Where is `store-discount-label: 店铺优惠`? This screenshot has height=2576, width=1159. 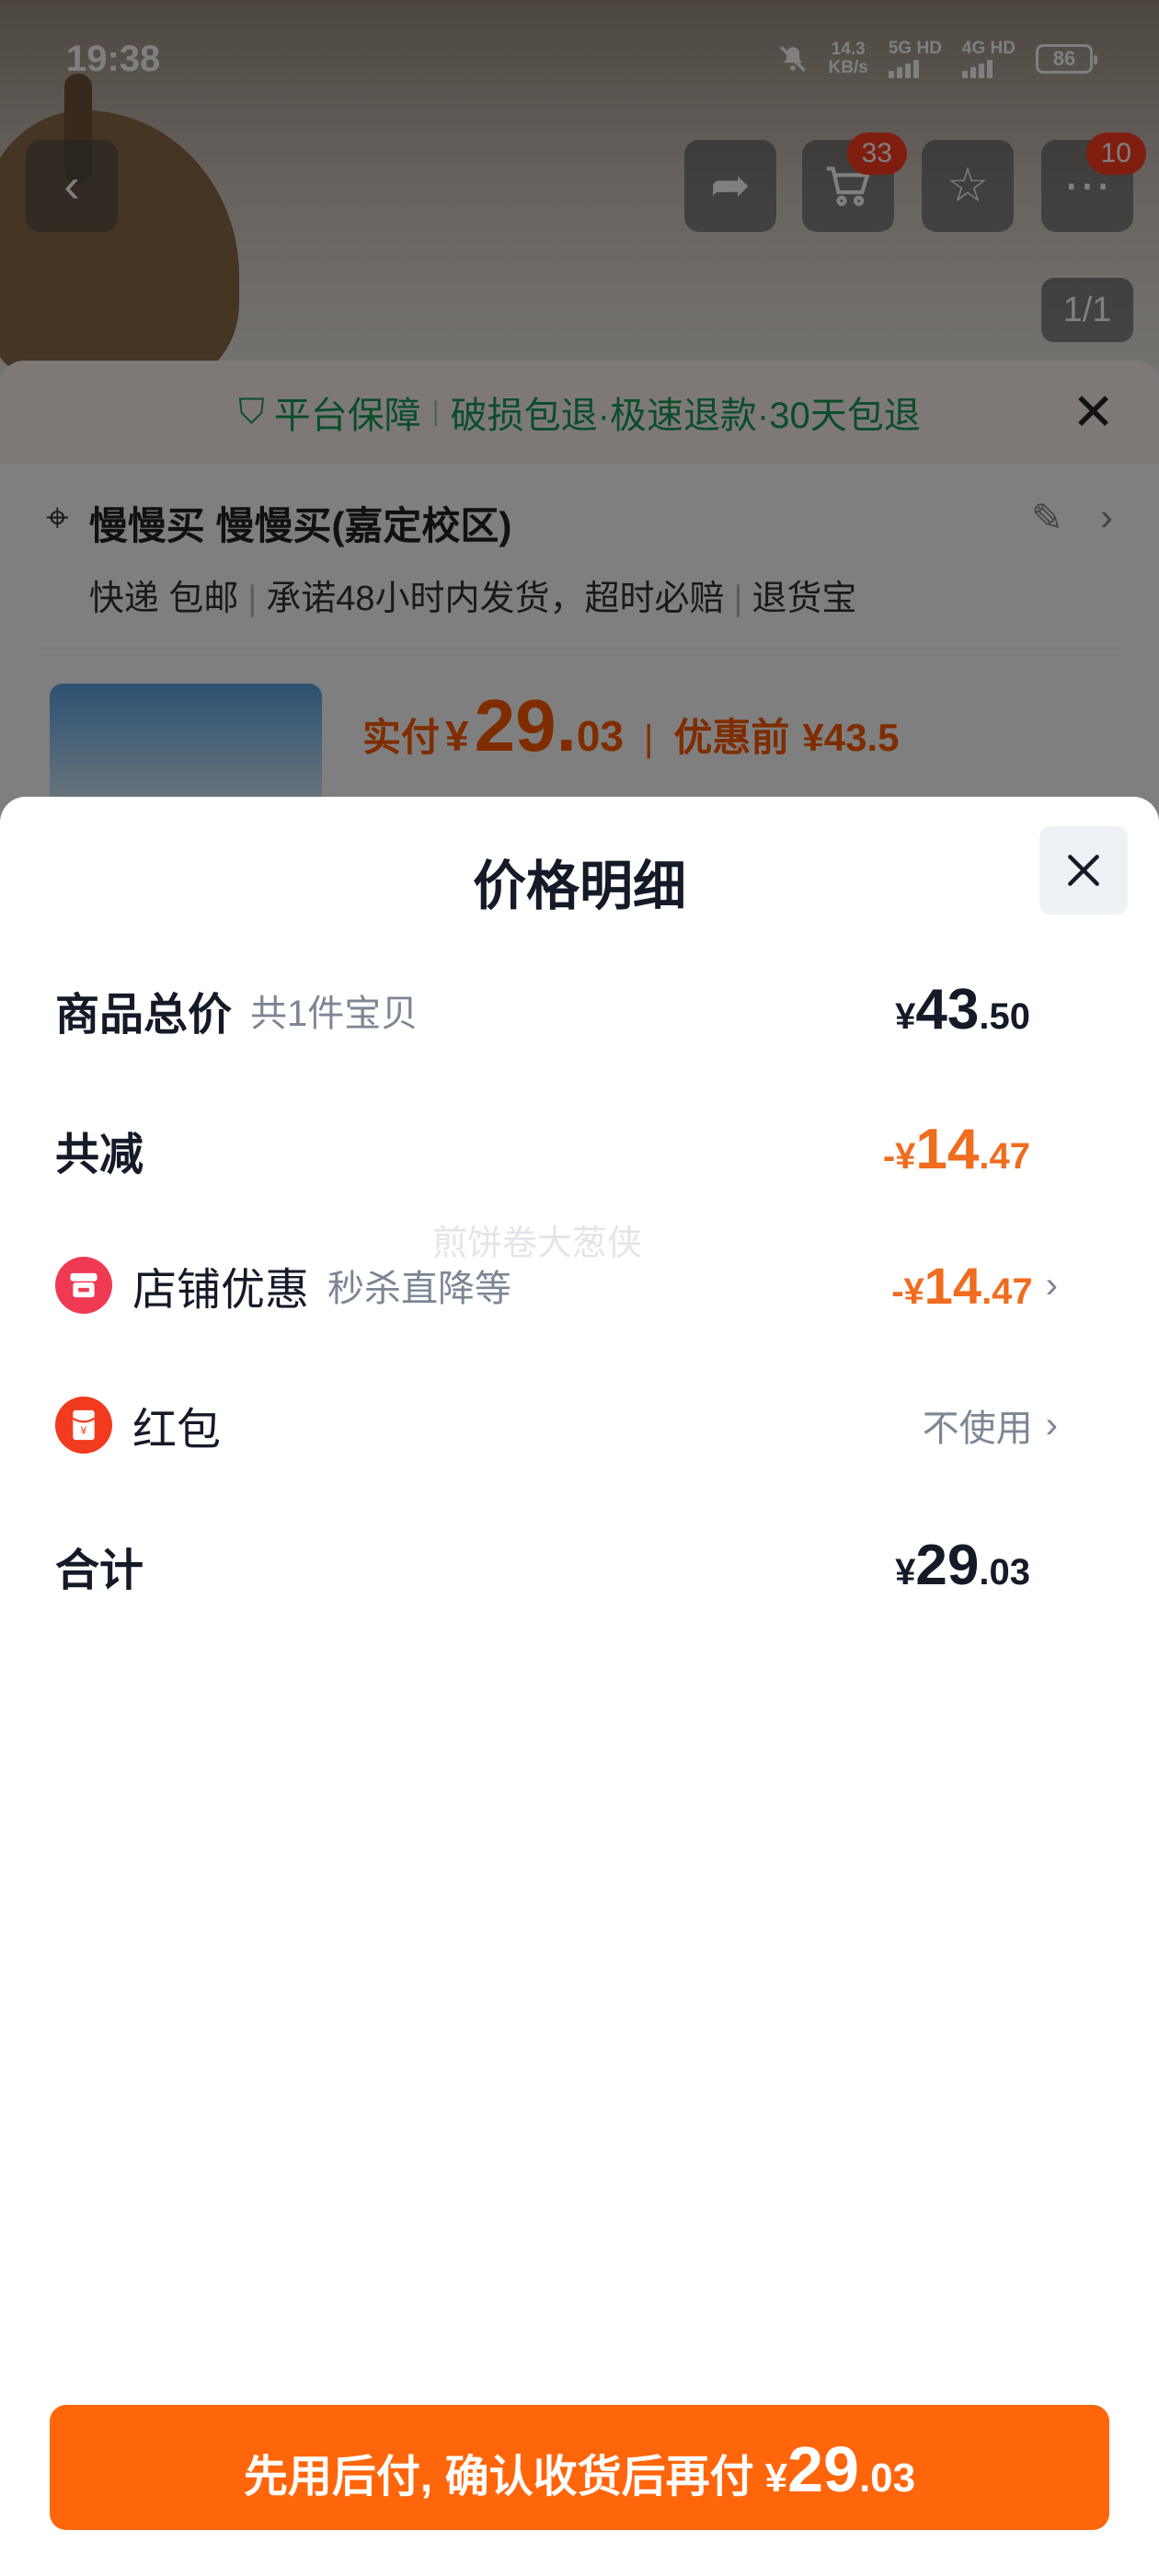 store-discount-label: 店铺优惠 is located at coordinates (221, 1290).